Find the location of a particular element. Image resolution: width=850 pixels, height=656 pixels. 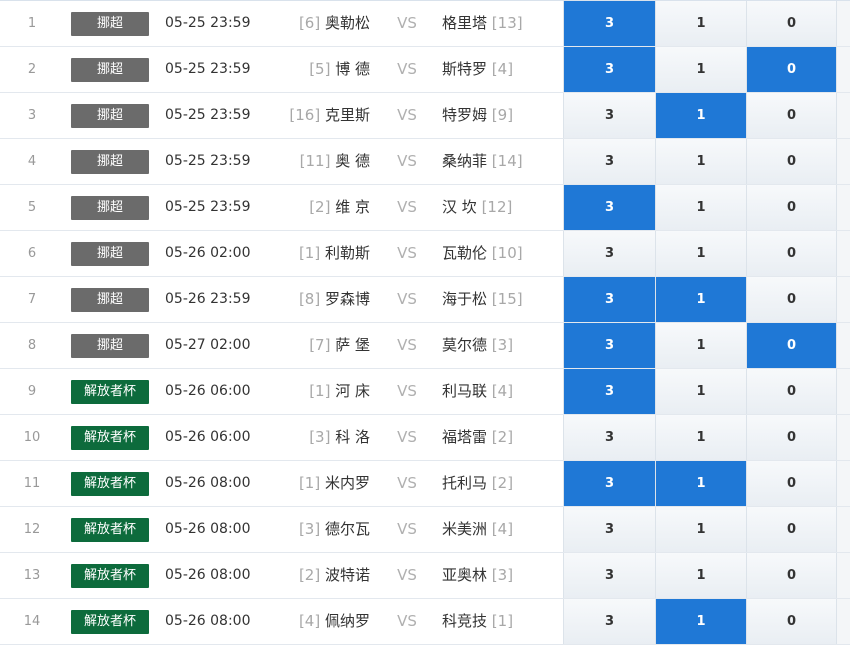

home-team: [2] 波特诺 is located at coordinates (334, 575).